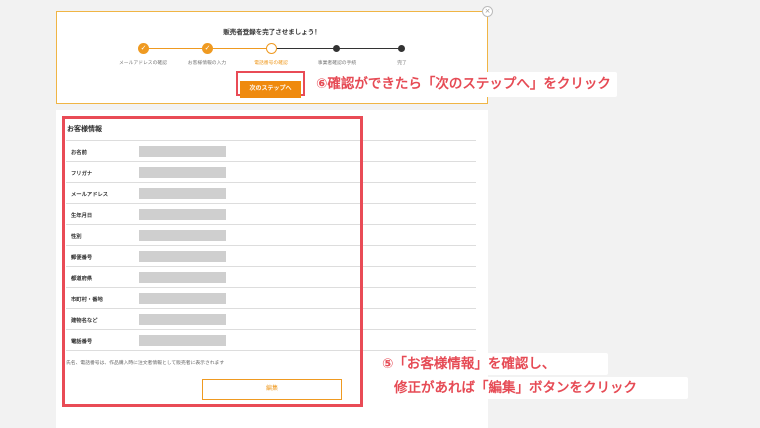 The height and width of the screenshot is (428, 760). Describe the element at coordinates (82, 279) in the screenshot. I see `row-label: 都道府県` at that location.